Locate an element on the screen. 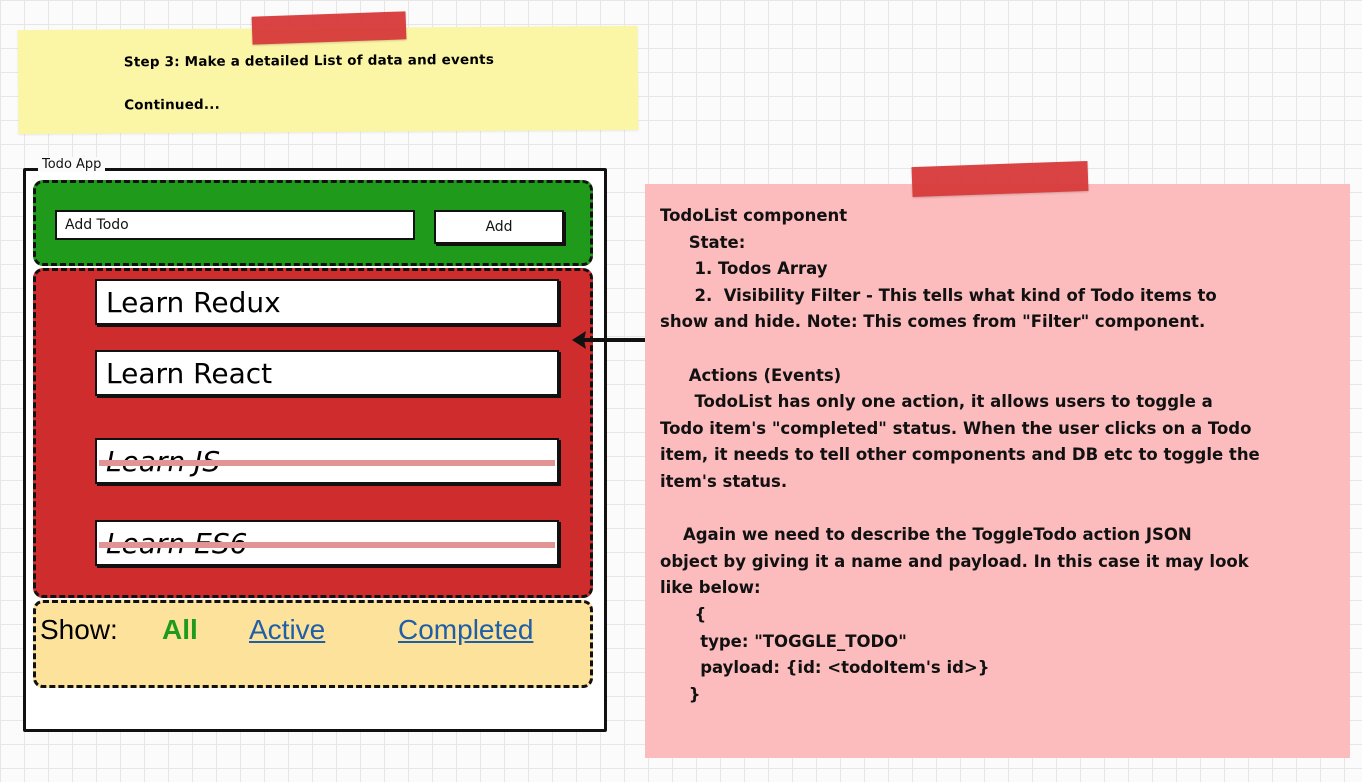  description-line: item's status. is located at coordinates (724, 481).